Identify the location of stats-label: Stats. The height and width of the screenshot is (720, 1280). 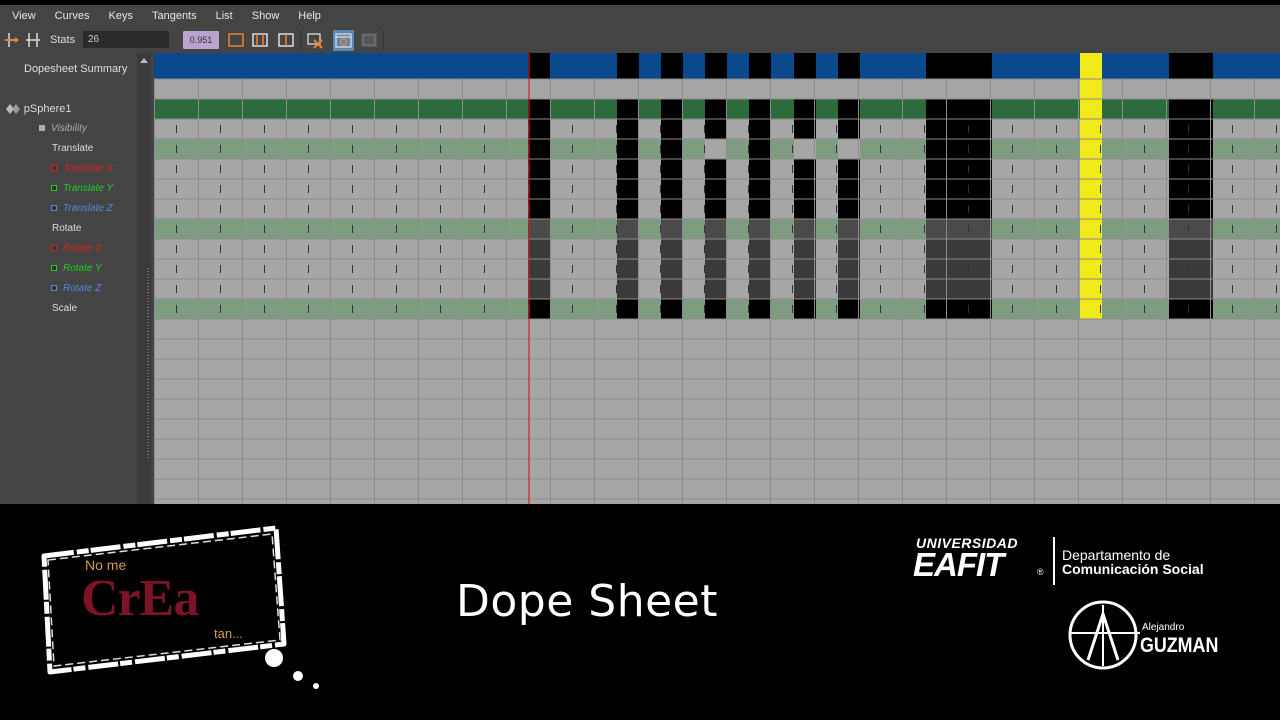
(63, 40).